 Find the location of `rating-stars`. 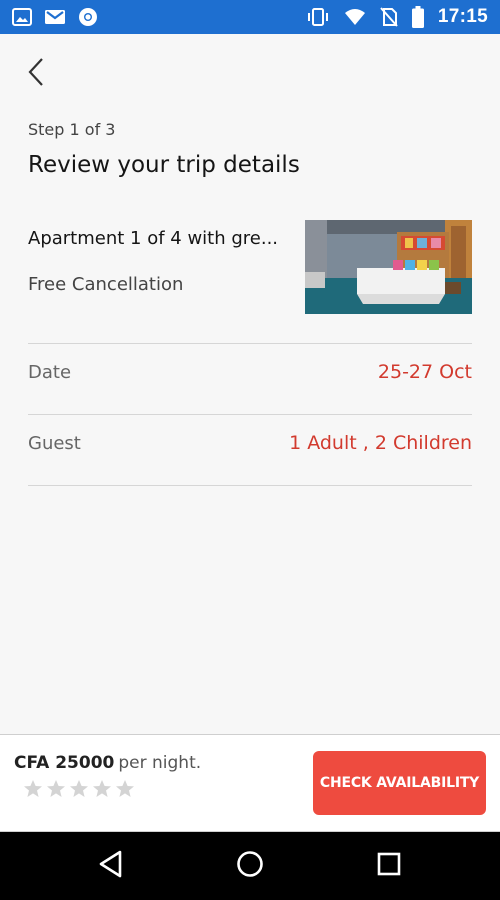

rating-stars is located at coordinates (79, 789).